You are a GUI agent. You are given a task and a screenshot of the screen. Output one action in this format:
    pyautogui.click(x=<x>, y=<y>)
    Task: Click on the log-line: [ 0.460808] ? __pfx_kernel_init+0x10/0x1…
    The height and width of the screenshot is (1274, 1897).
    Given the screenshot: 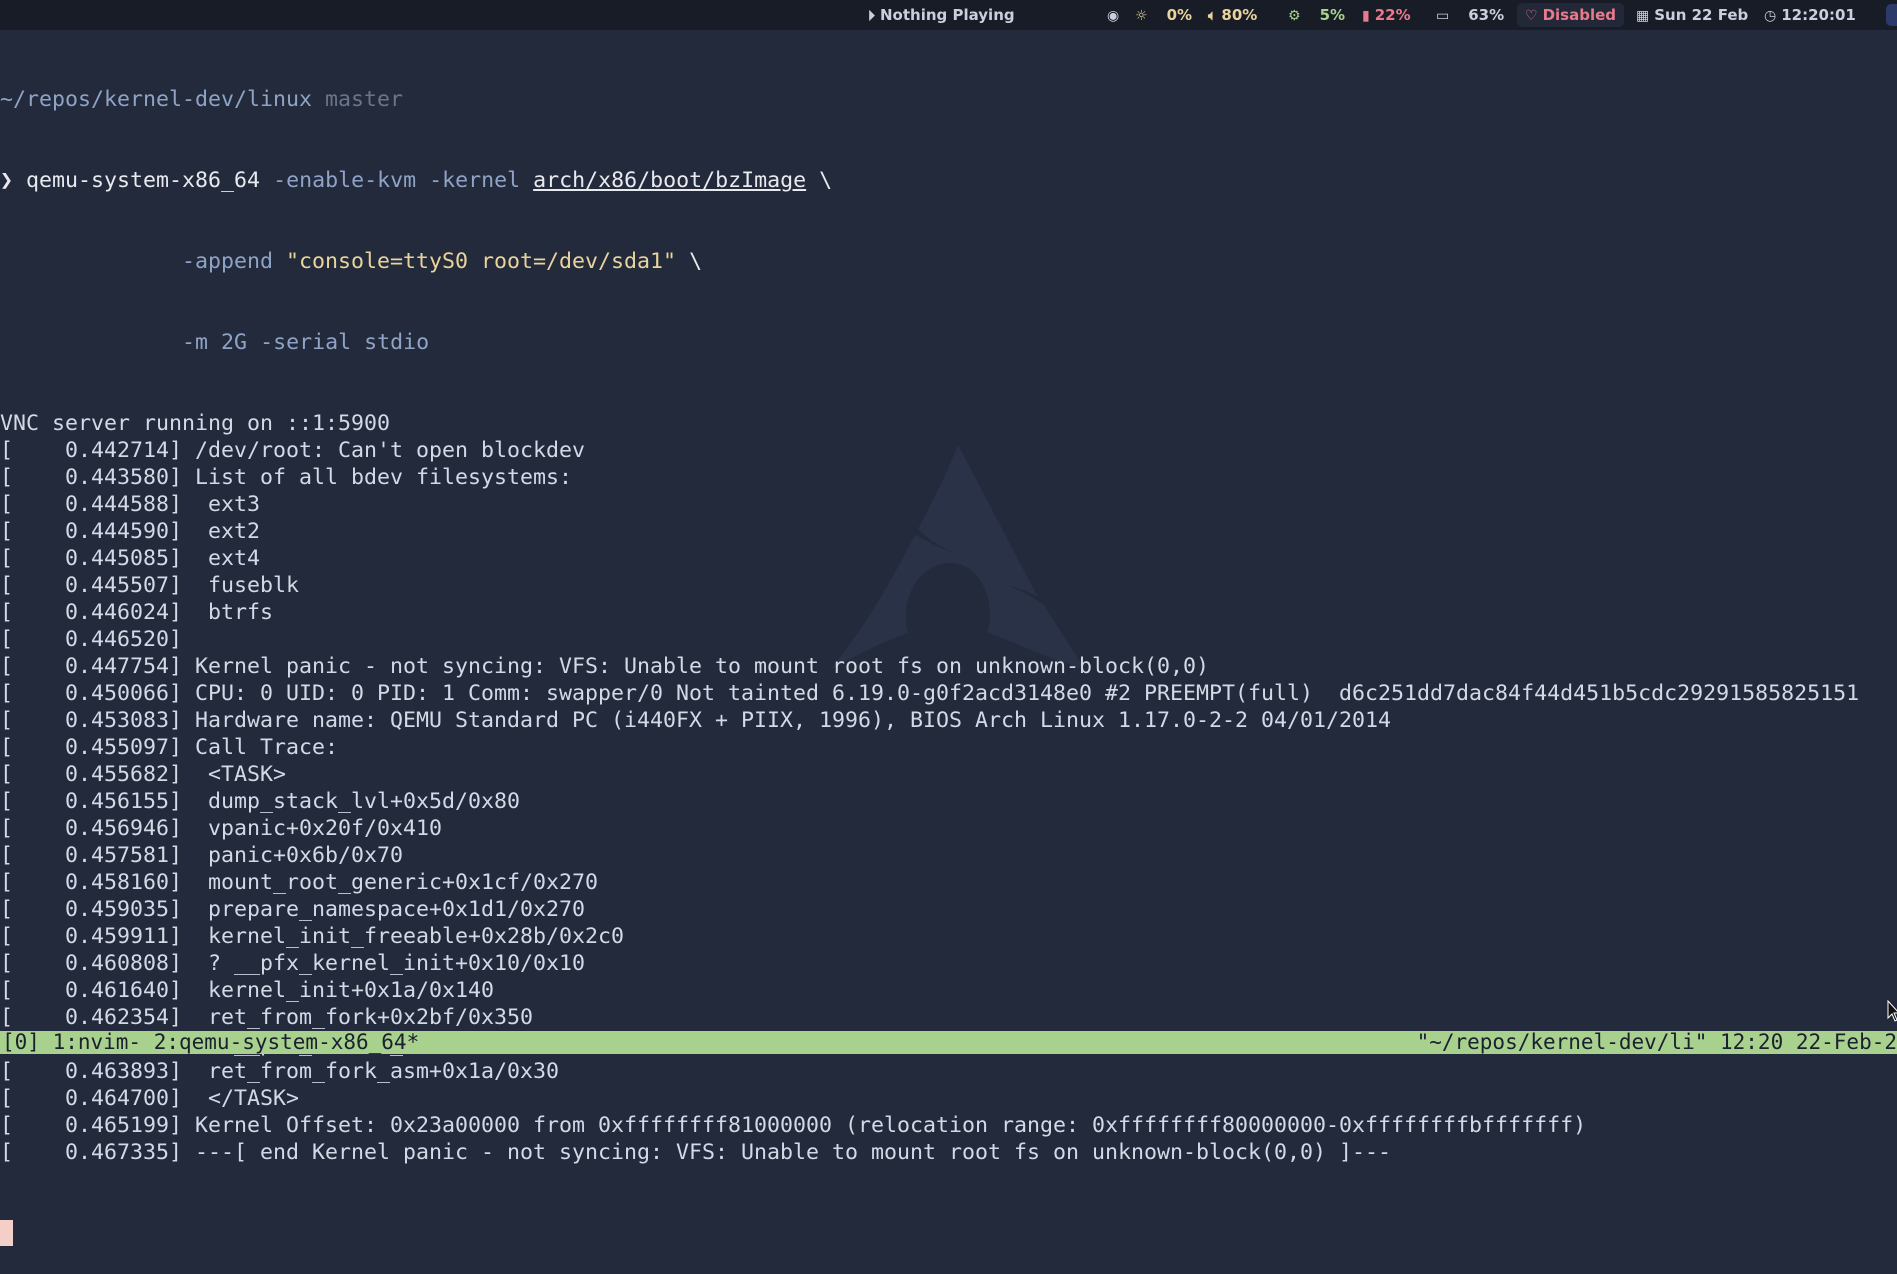 What is the action you would take?
    pyautogui.click(x=293, y=963)
    